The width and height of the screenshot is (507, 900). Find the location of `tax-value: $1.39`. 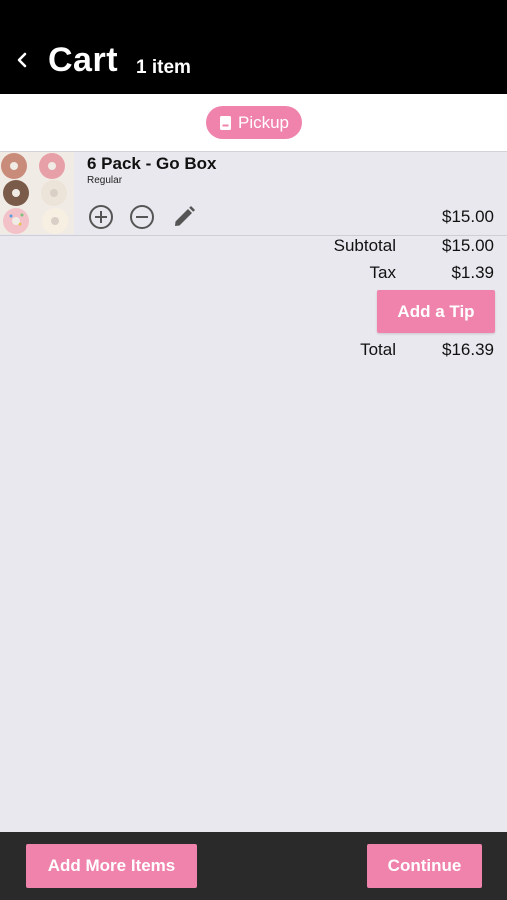

tax-value: $1.39 is located at coordinates (472, 272).